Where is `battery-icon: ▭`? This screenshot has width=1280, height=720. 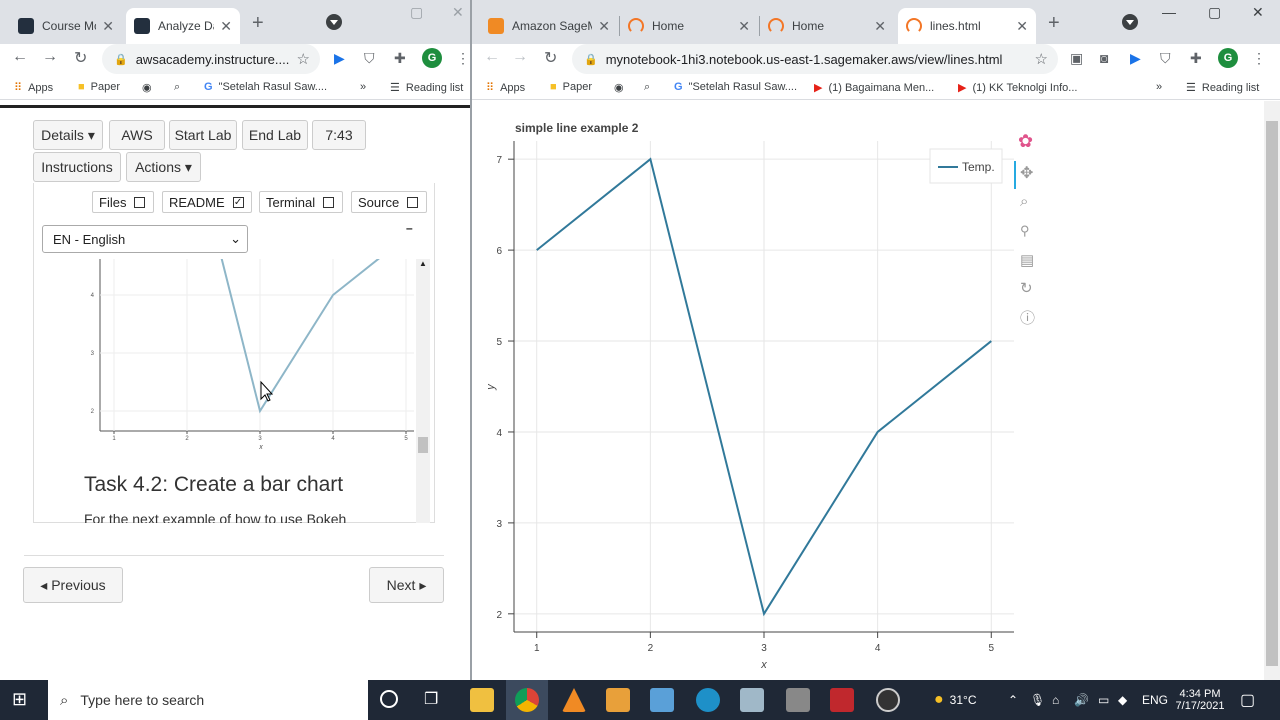
battery-icon: ▭ is located at coordinates (1103, 700).